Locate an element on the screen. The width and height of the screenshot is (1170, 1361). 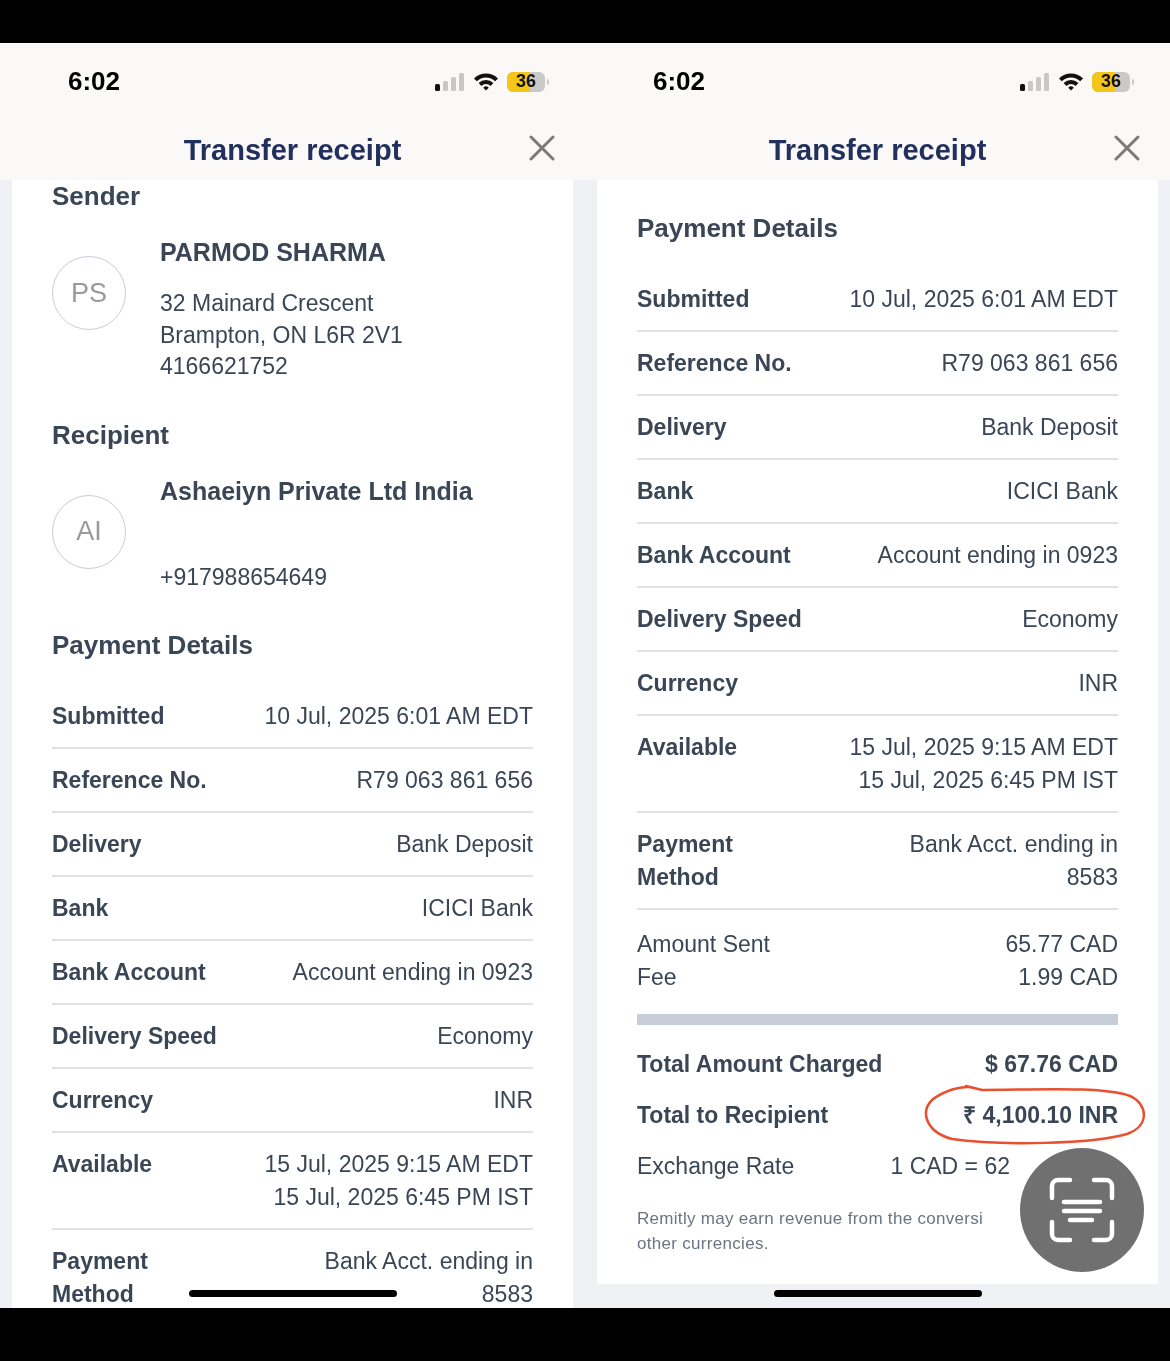
rate-label: Exchange Rate is located at coordinates (716, 1166).